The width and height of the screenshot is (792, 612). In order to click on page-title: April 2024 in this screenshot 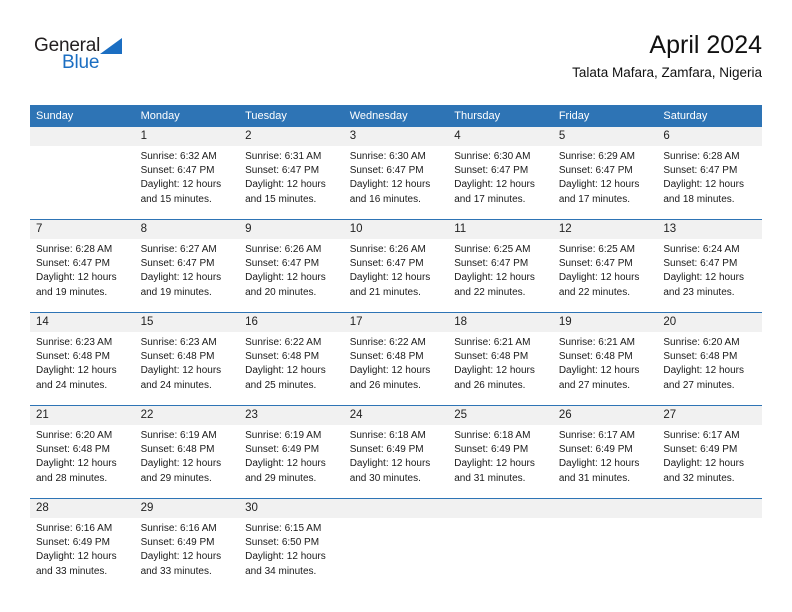, I will do `click(705, 45)`.